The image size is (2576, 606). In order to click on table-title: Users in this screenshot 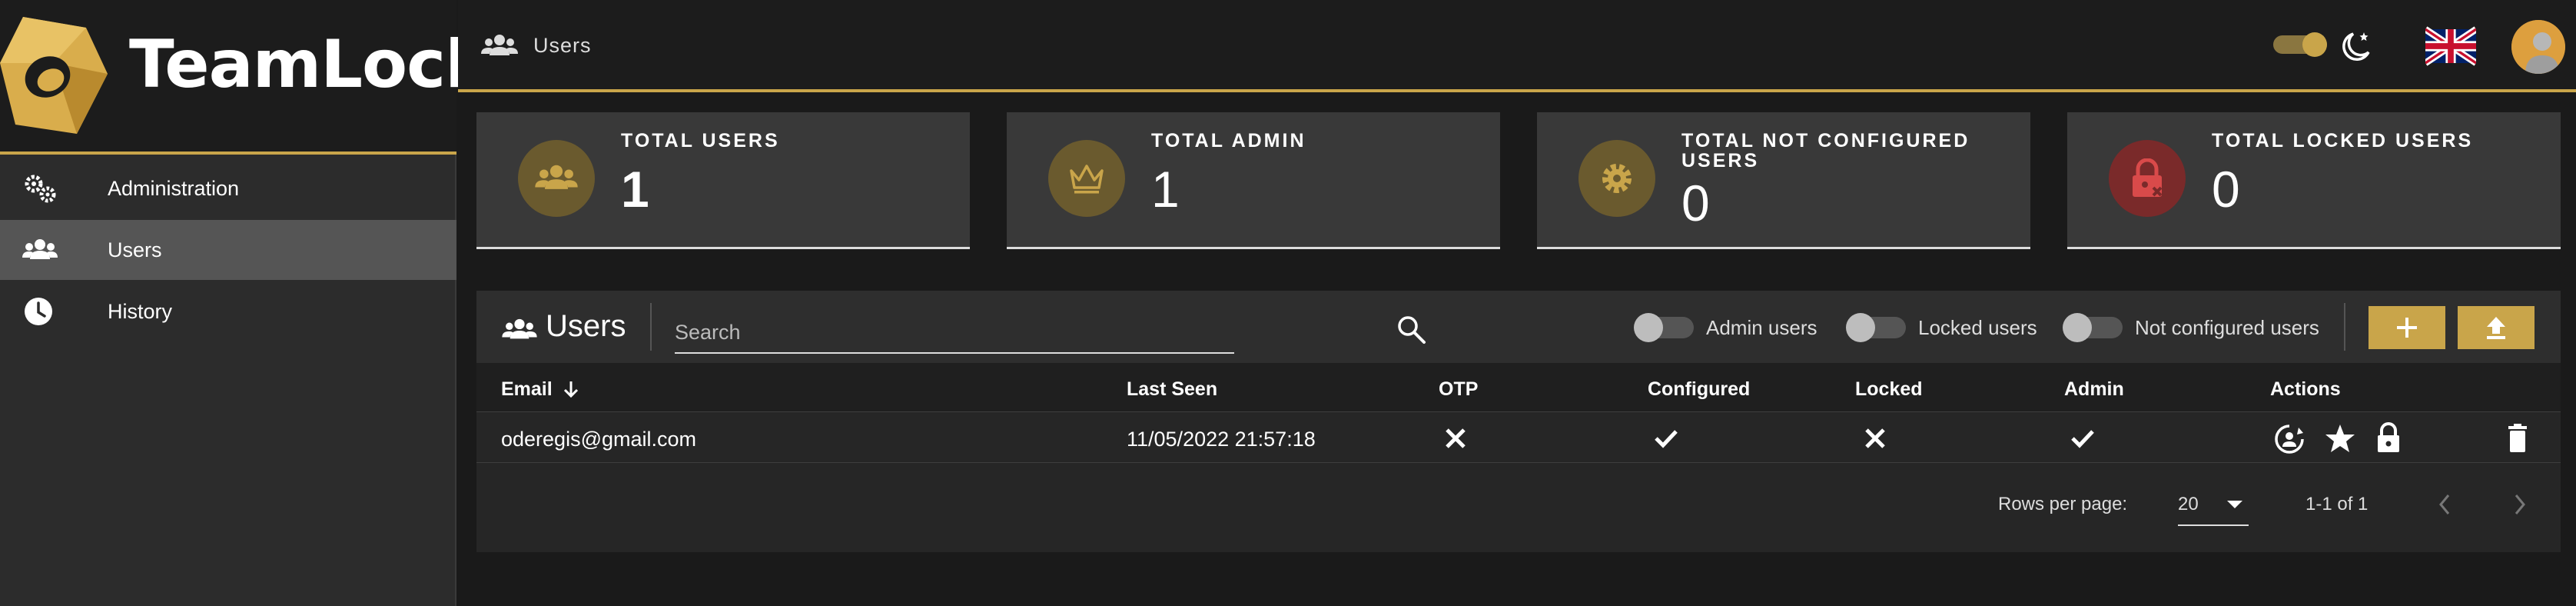, I will do `click(586, 326)`.